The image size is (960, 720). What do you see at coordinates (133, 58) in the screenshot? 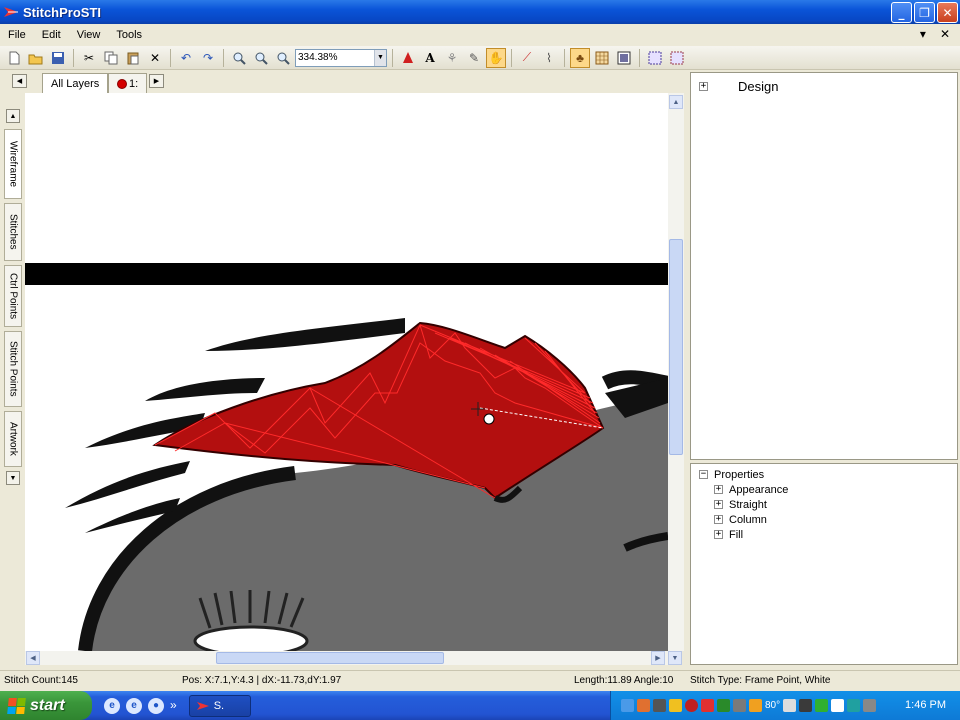
I see `paste-icon` at bounding box center [133, 58].